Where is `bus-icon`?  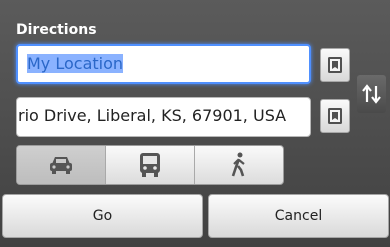 bus-icon is located at coordinates (150, 165).